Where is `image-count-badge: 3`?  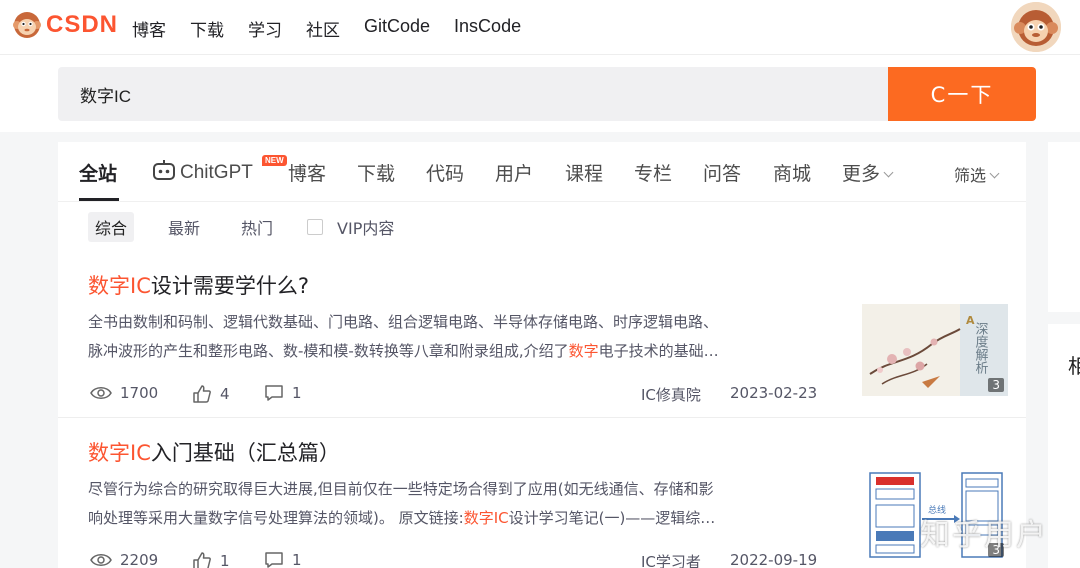
image-count-badge: 3 is located at coordinates (996, 385).